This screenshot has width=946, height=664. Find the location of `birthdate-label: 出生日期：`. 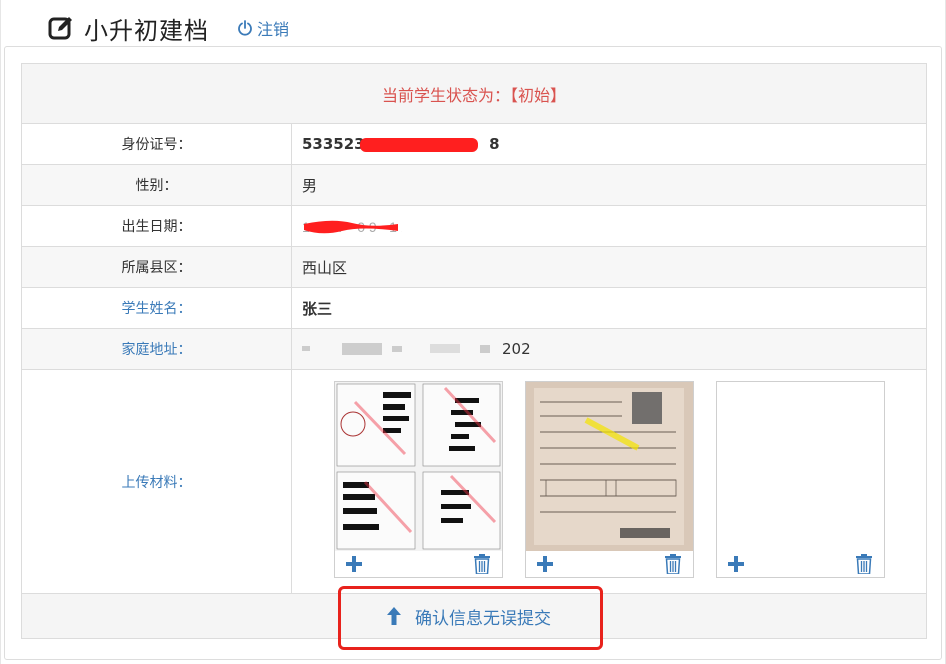

birthdate-label: 出生日期： is located at coordinates (157, 226).